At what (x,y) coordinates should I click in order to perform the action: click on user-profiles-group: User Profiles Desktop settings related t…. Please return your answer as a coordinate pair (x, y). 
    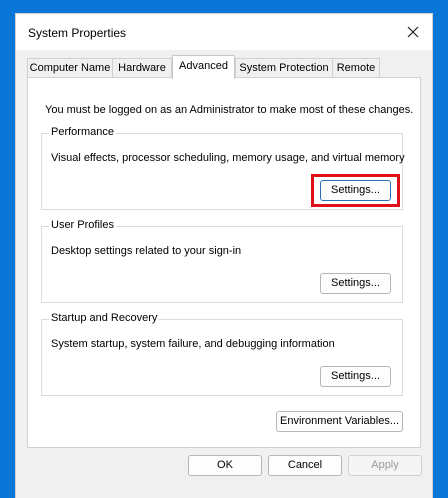
    Looking at the image, I should click on (222, 261).